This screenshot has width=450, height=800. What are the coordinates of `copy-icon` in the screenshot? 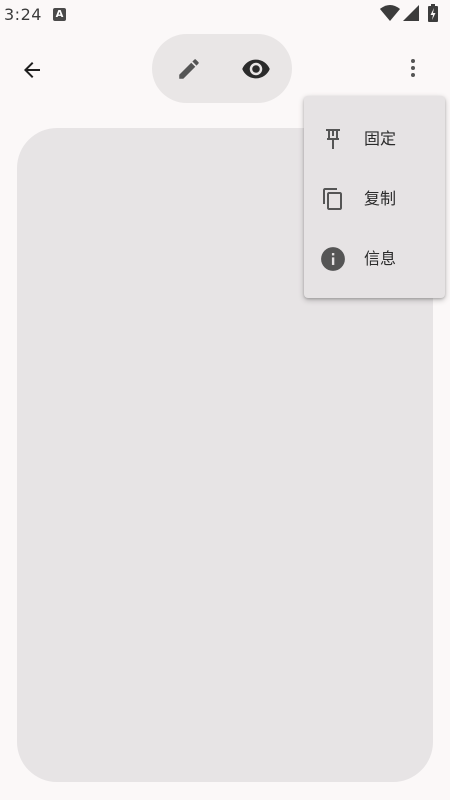 It's located at (333, 199).